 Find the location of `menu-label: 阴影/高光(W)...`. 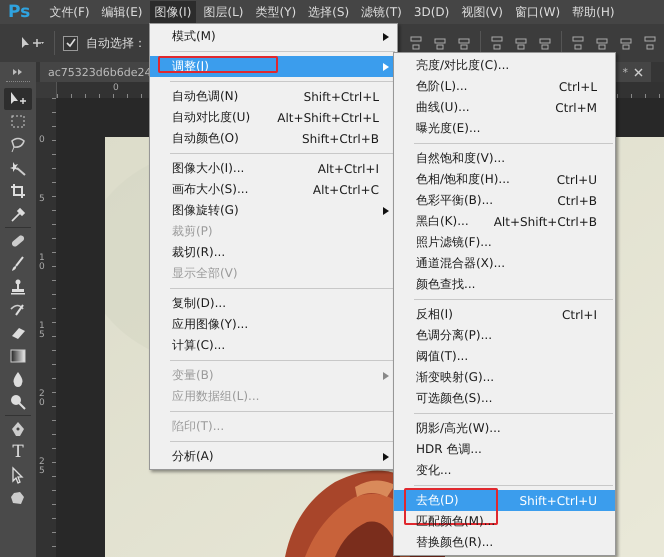

menu-label: 阴影/高光(W)... is located at coordinates (458, 428).